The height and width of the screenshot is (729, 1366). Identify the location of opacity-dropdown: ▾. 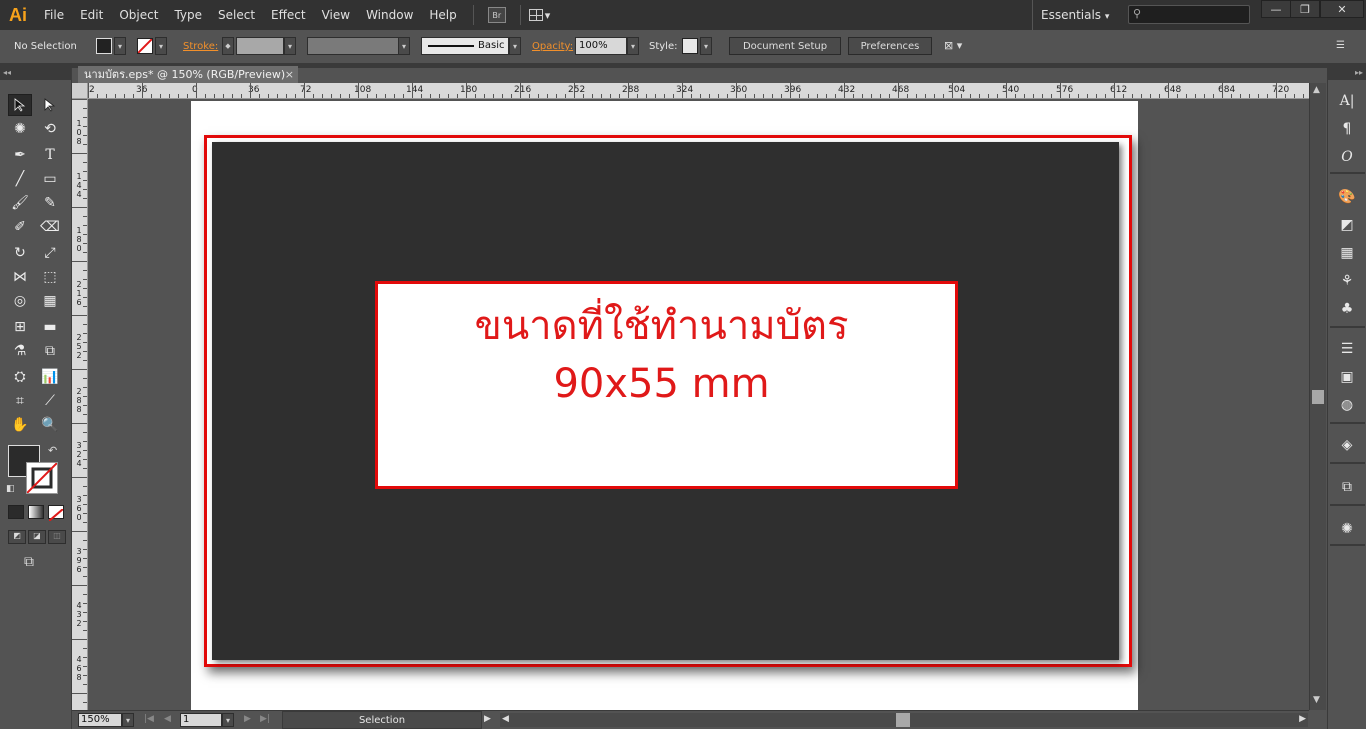
(633, 46).